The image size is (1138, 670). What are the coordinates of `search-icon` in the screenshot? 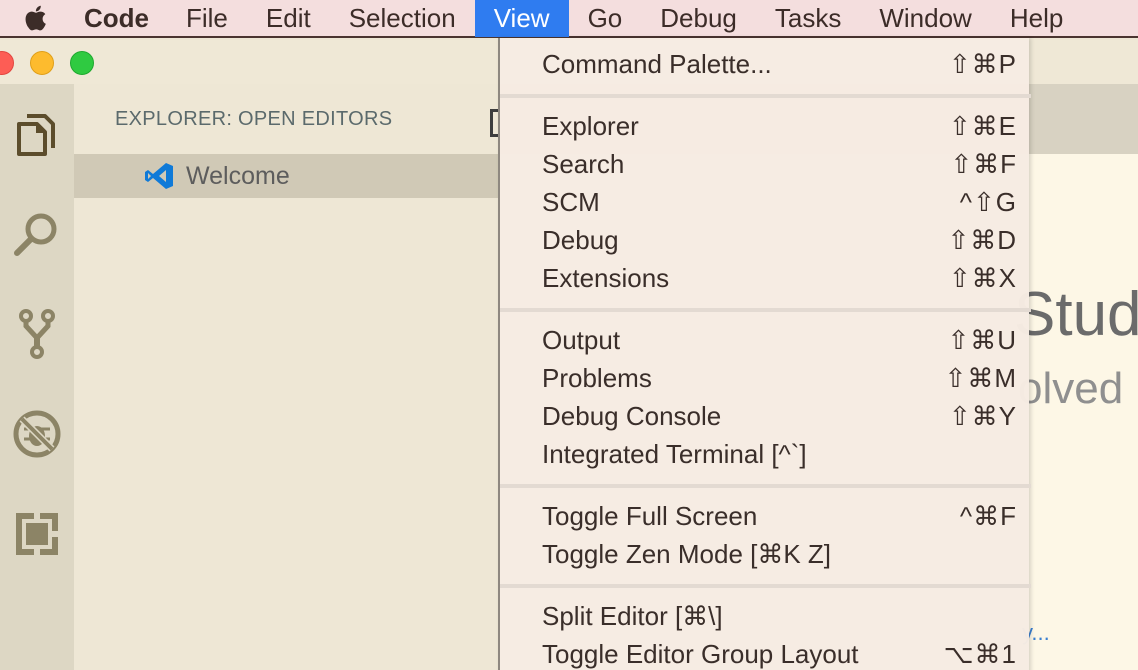 It's located at (37, 234).